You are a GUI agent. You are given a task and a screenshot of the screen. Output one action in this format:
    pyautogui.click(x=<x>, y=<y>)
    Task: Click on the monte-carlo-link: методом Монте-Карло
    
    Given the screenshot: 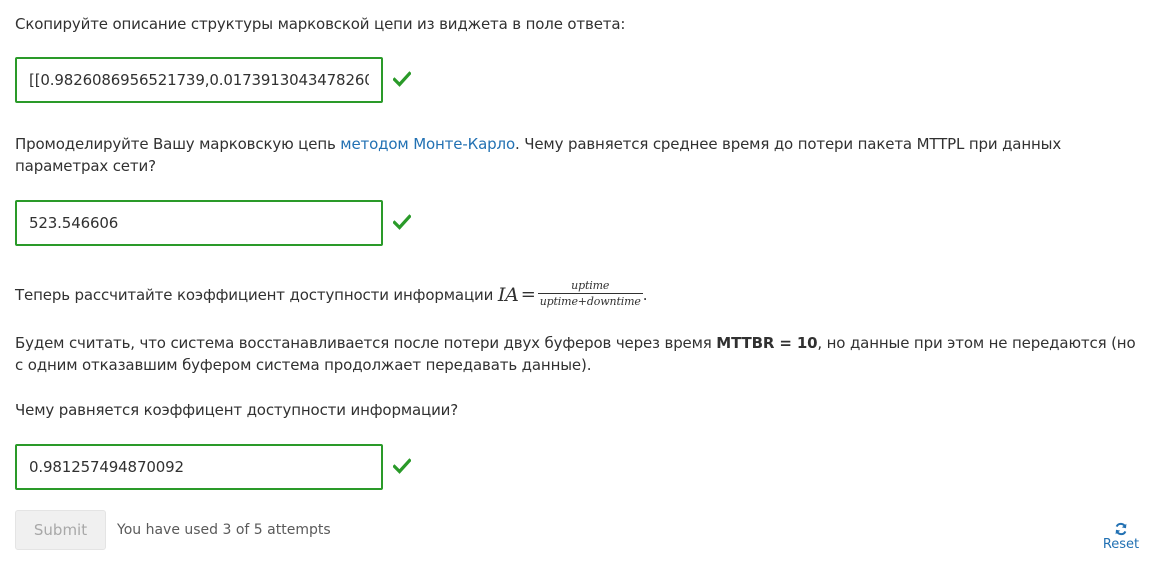 What is the action you would take?
    pyautogui.click(x=427, y=144)
    